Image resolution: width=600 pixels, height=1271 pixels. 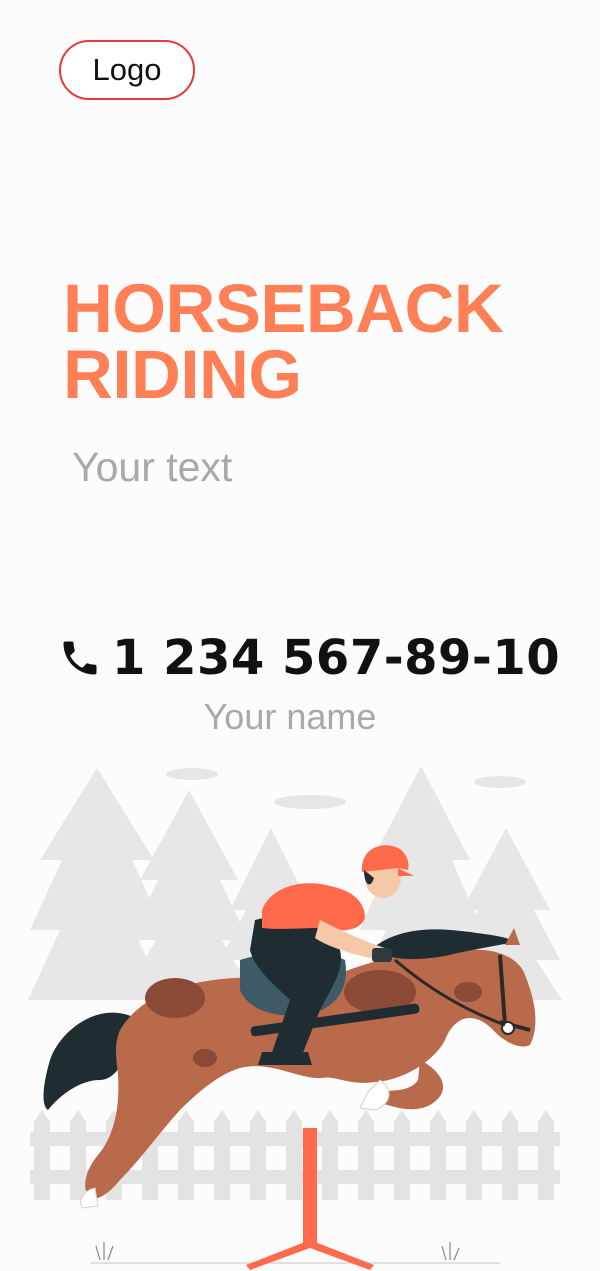 I want to click on phone-icon, so click(x=80, y=658).